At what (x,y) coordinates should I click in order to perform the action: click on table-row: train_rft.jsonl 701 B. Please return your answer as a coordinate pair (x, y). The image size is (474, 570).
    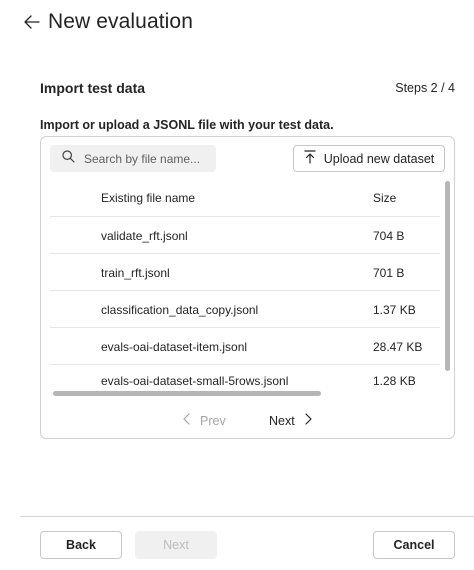
    Looking at the image, I should click on (245, 272).